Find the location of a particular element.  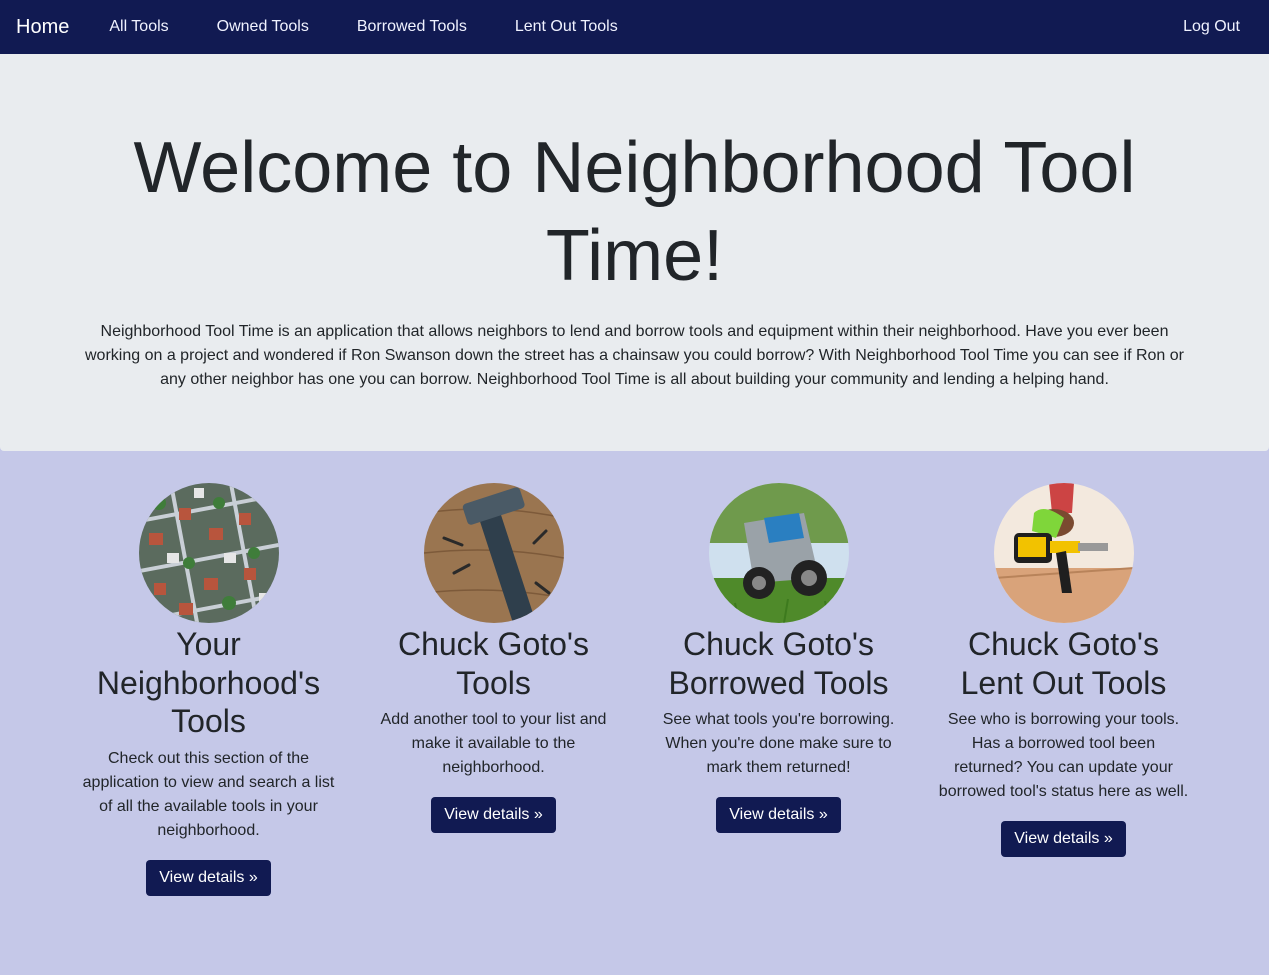

feature-title: Your Neighborhood's Tools is located at coordinates (208, 682).